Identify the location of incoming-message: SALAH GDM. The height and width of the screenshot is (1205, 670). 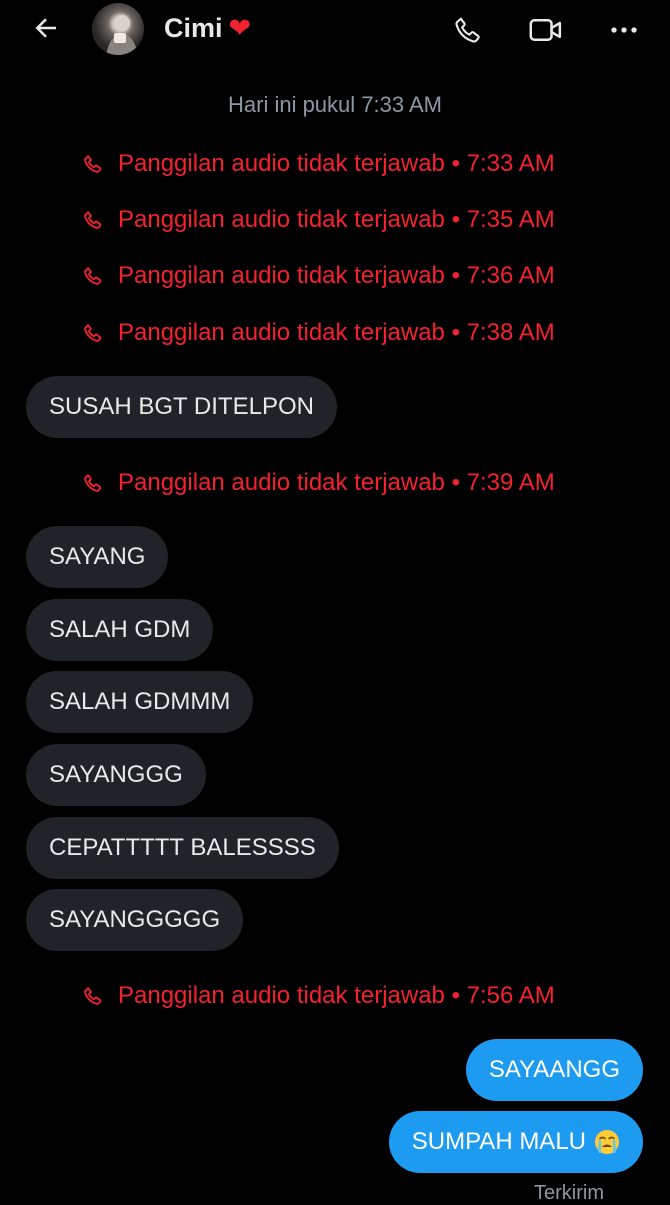
(120, 630).